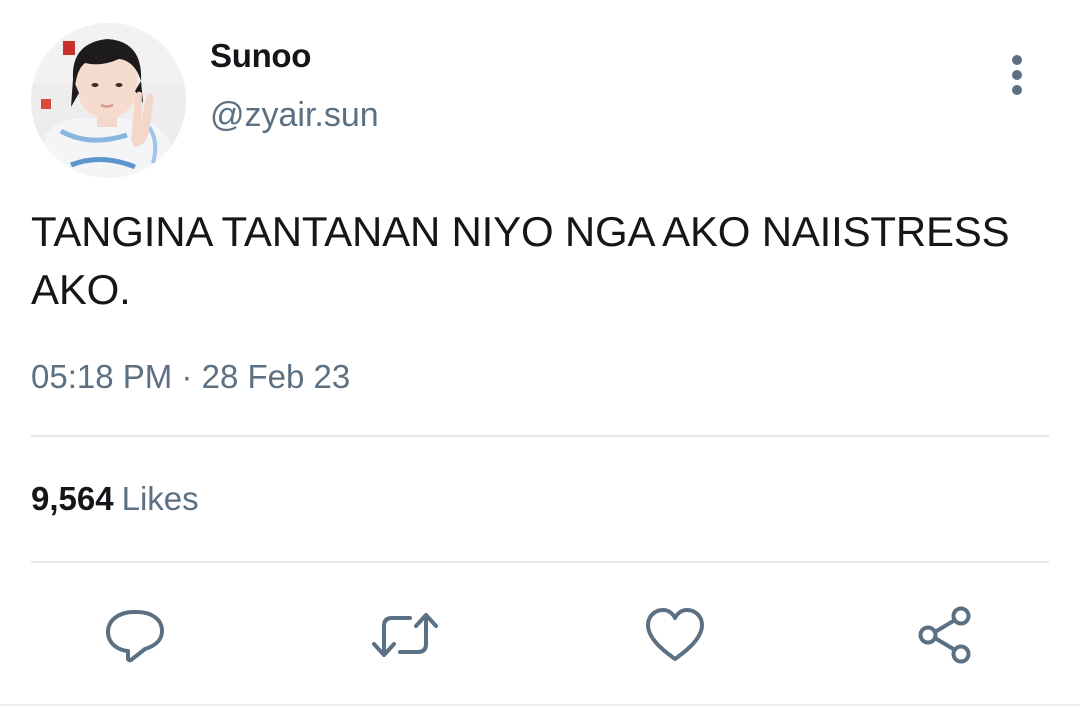  I want to click on likes-count: 9,564, so click(72, 498).